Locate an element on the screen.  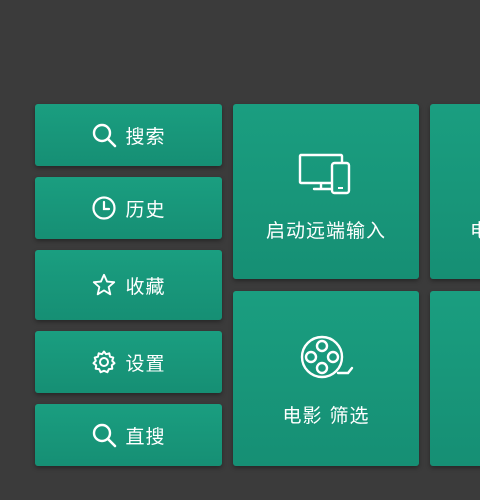
sidebar-item-label: 历史 is located at coordinates (145, 209).